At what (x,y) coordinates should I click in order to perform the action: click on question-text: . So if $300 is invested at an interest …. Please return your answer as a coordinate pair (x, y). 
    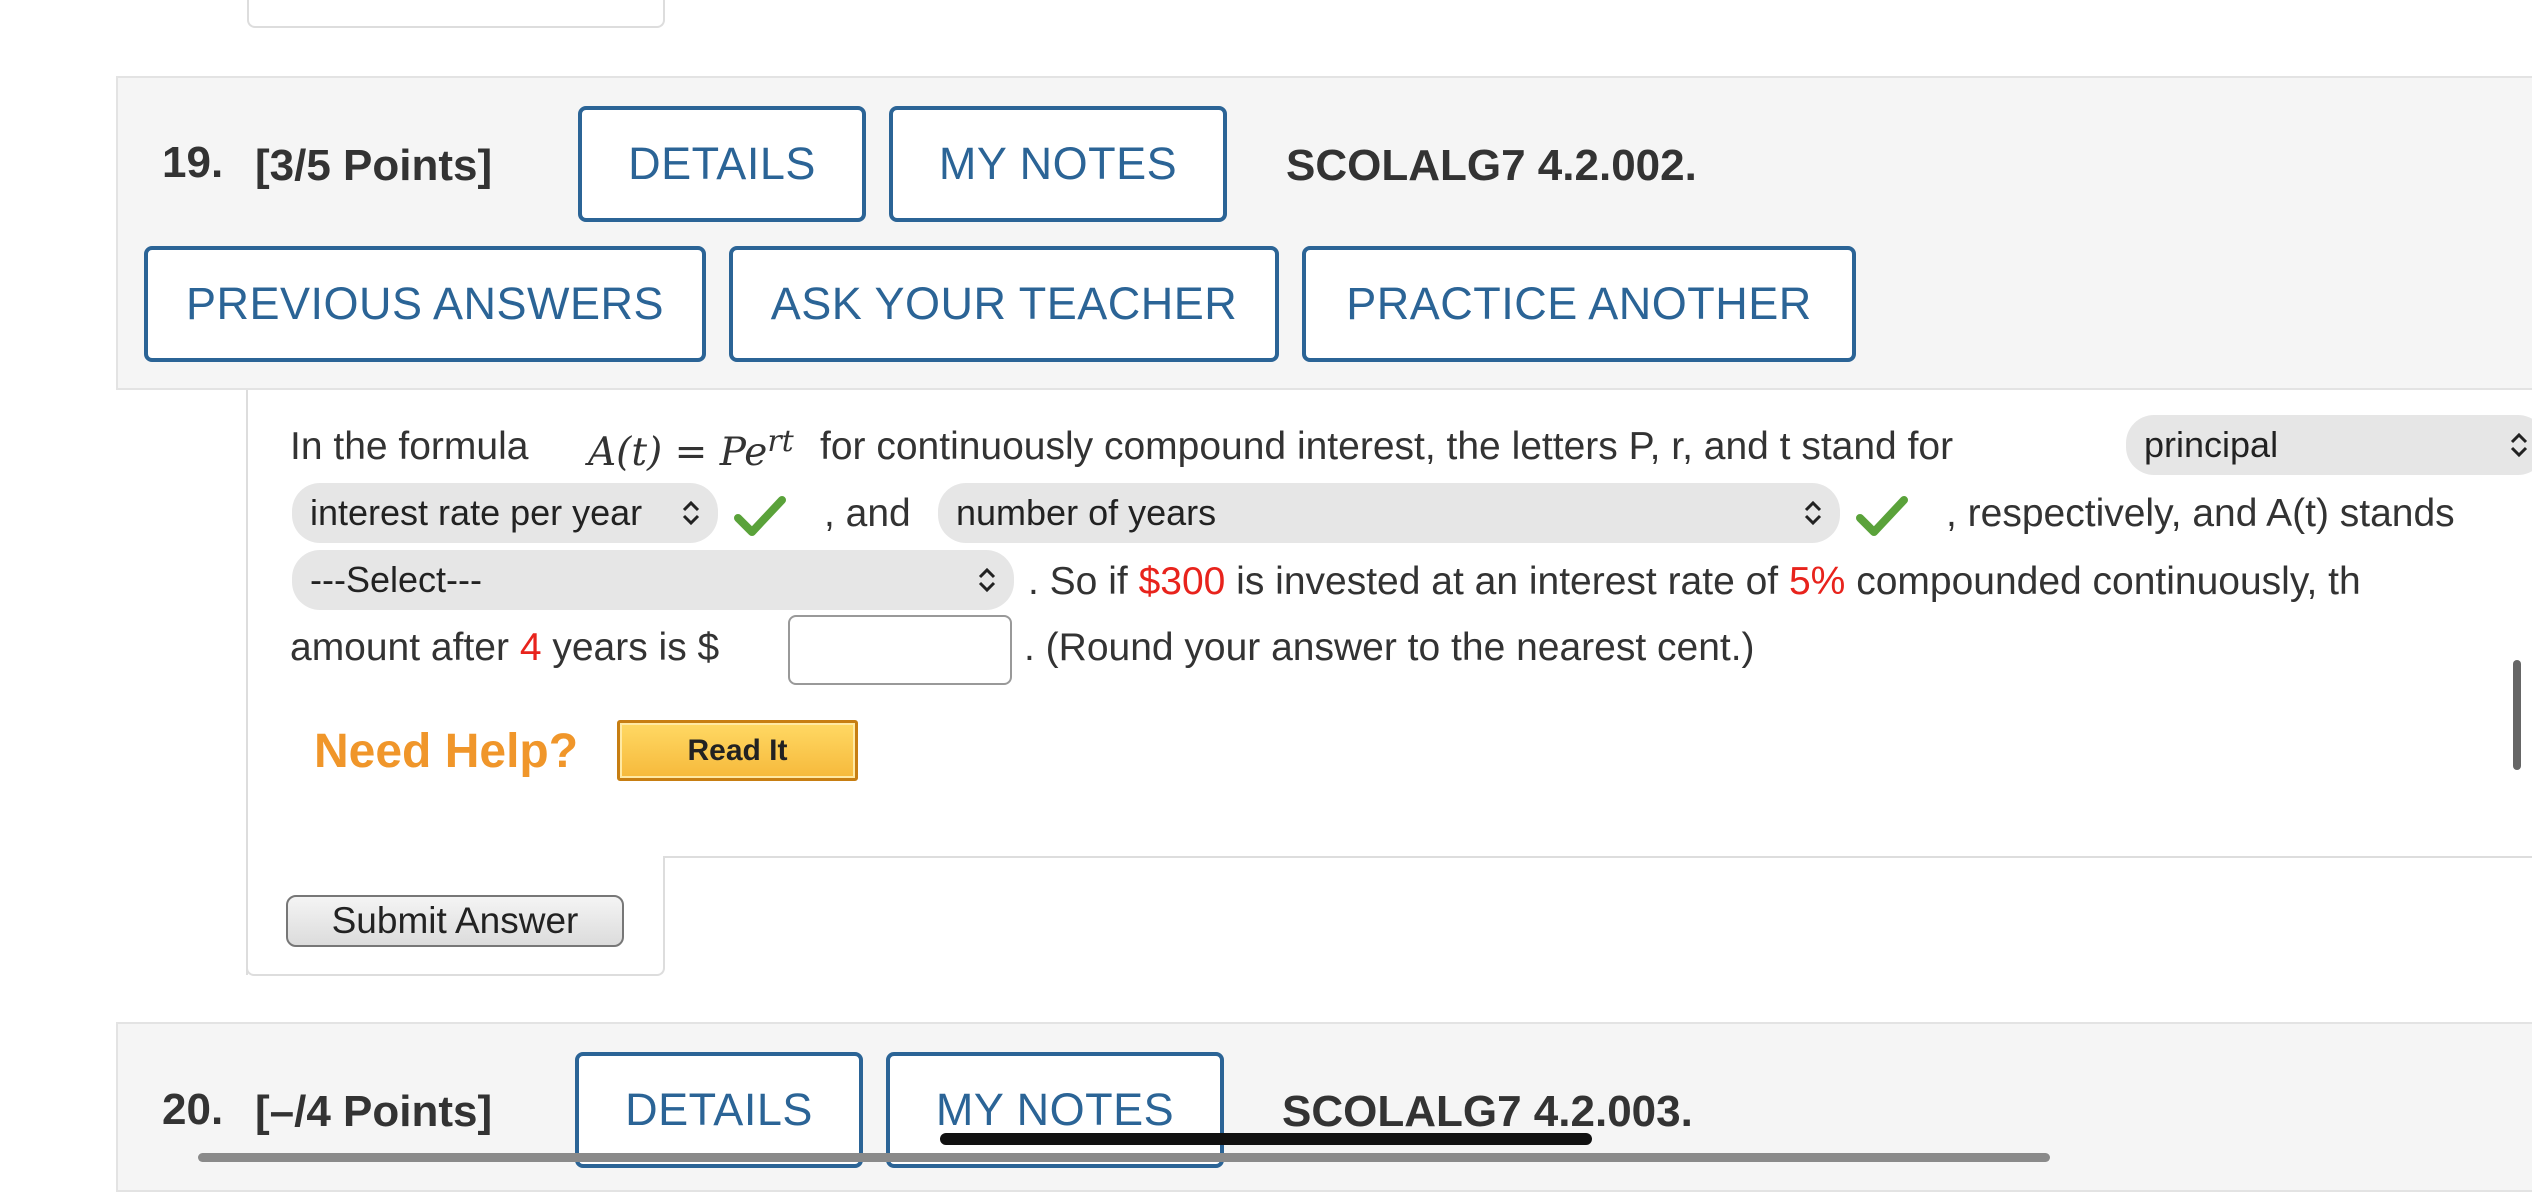
    Looking at the image, I should click on (1694, 581).